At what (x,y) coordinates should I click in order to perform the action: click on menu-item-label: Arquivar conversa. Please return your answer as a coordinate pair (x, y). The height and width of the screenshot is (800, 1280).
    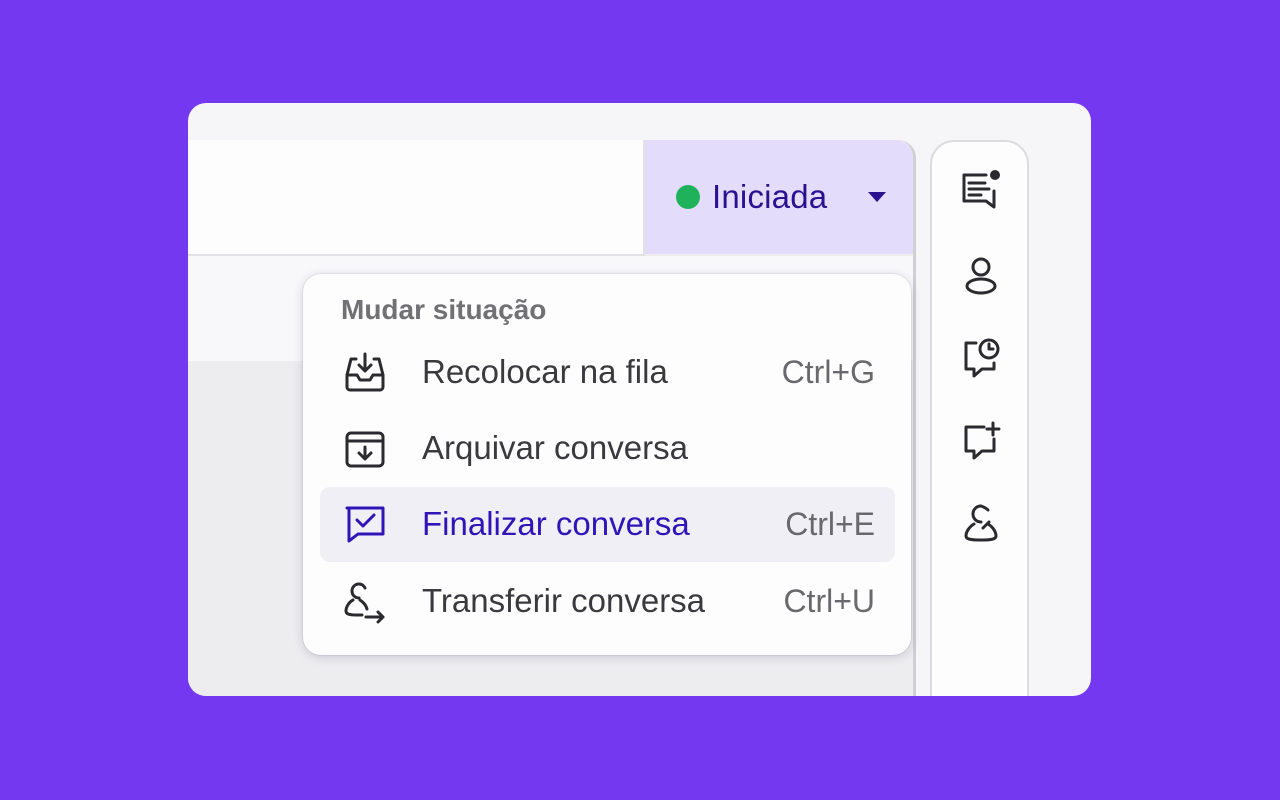
    Looking at the image, I should click on (555, 447).